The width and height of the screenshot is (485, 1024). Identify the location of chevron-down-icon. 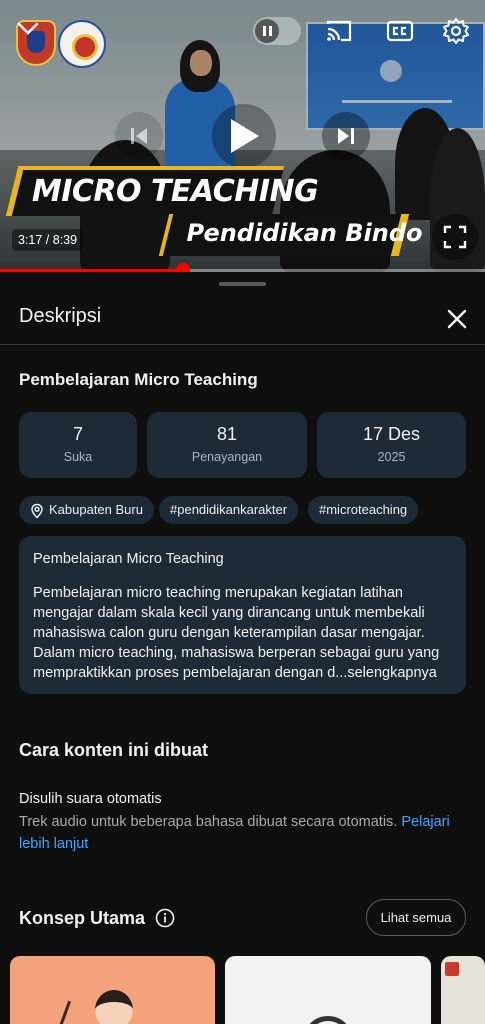
(28, 28).